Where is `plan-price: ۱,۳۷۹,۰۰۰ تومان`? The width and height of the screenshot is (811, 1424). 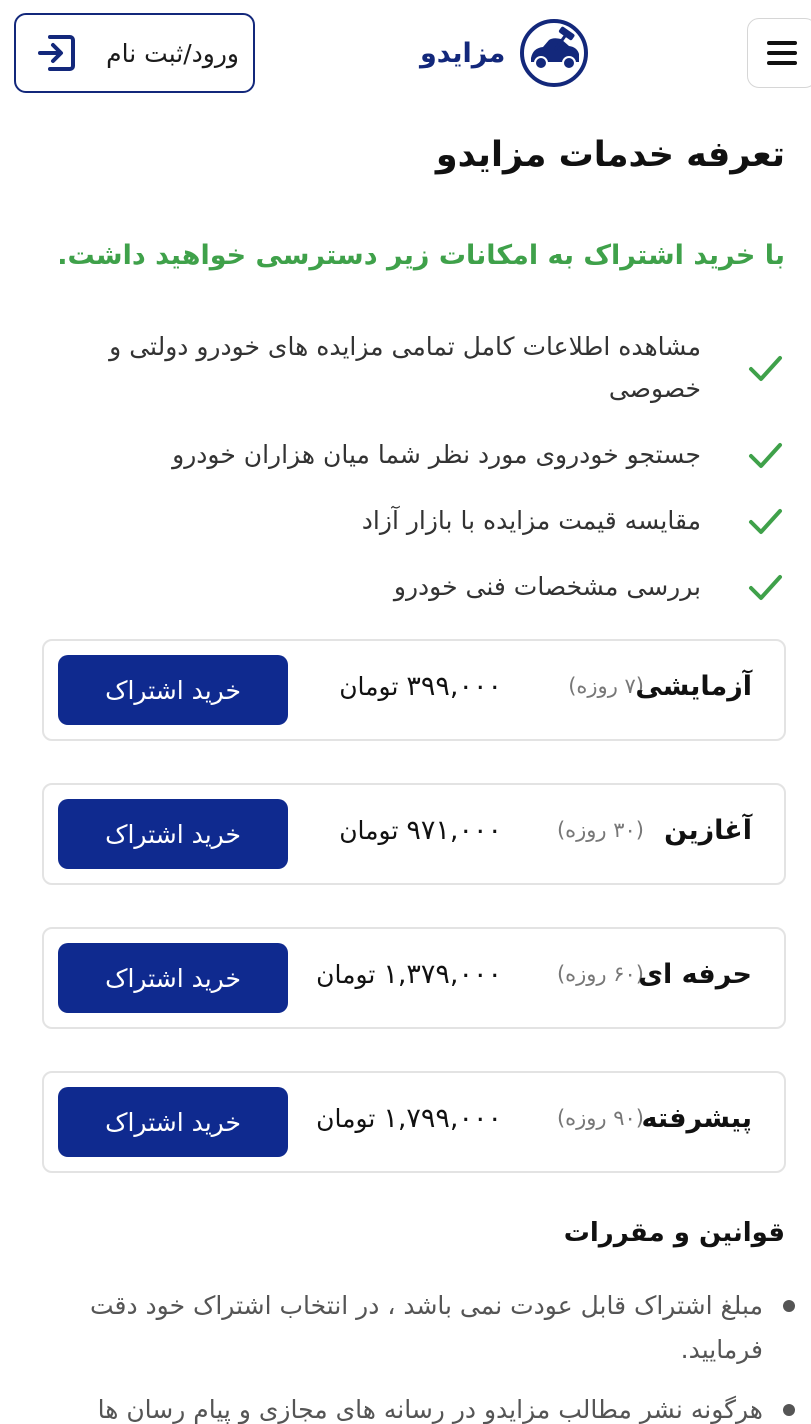 plan-price: ۱,۳۷۹,۰۰۰ تومان is located at coordinates (409, 974).